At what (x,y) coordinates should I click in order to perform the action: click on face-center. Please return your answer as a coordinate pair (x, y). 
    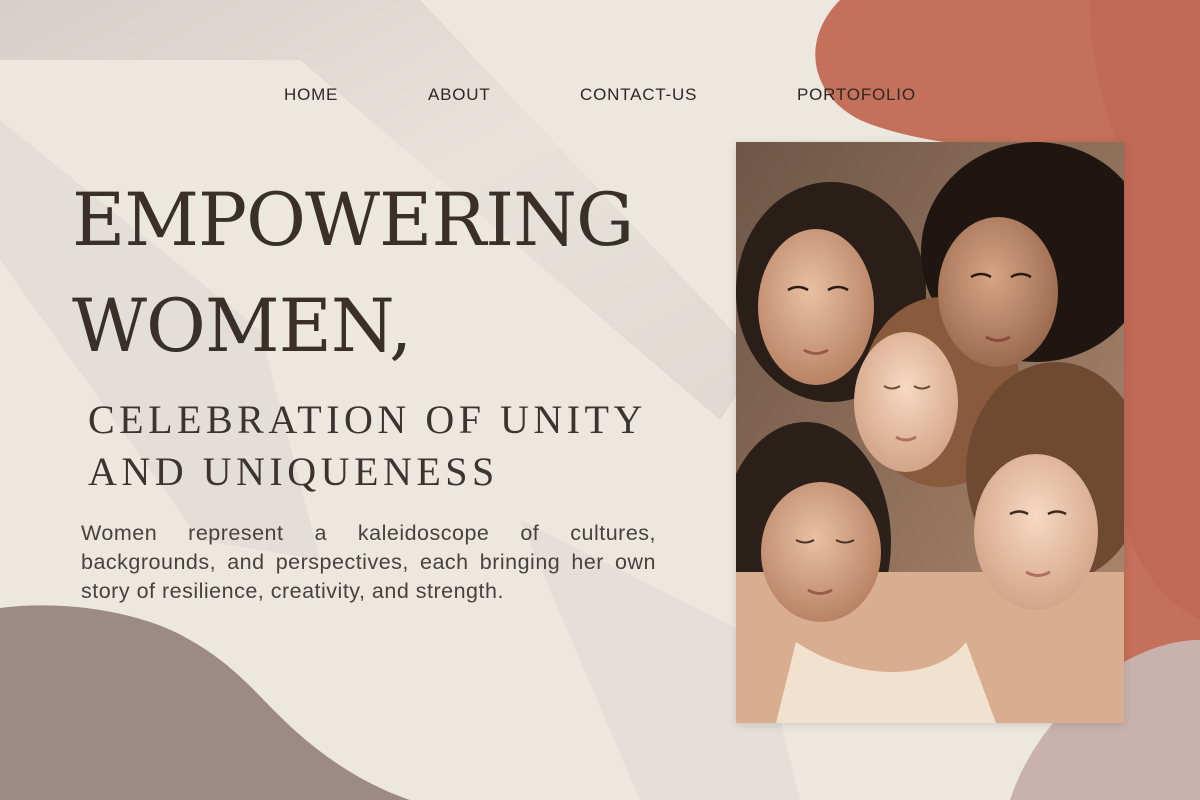
    Looking at the image, I should click on (906, 402).